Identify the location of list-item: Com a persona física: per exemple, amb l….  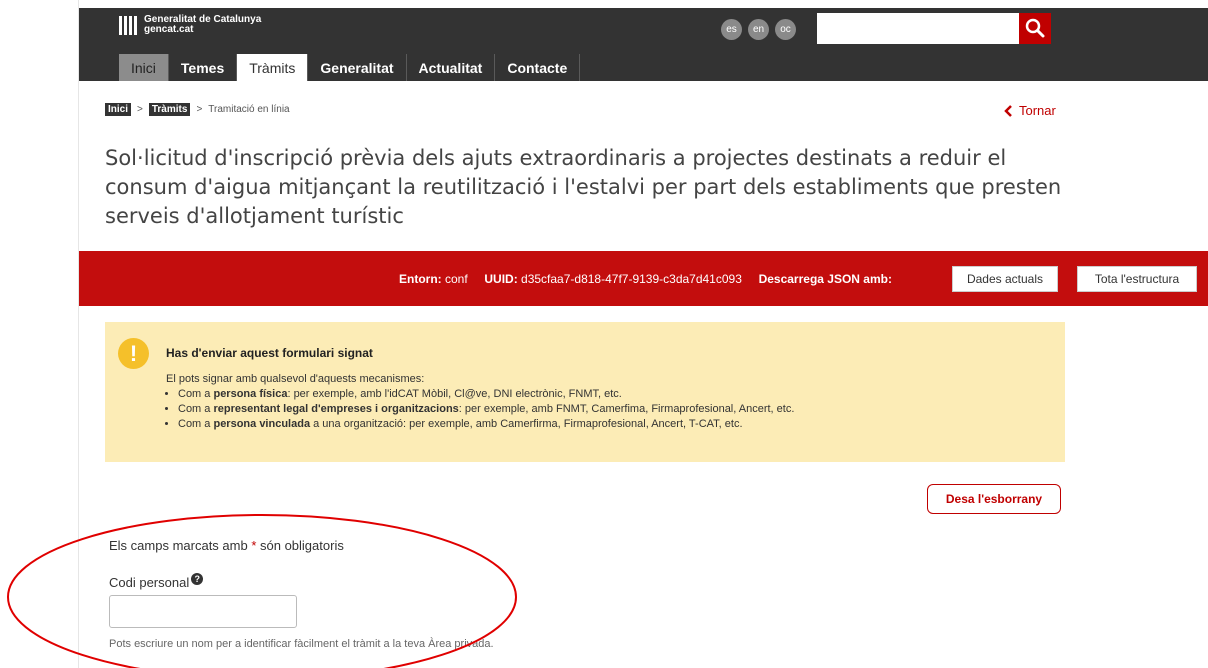
(486, 394).